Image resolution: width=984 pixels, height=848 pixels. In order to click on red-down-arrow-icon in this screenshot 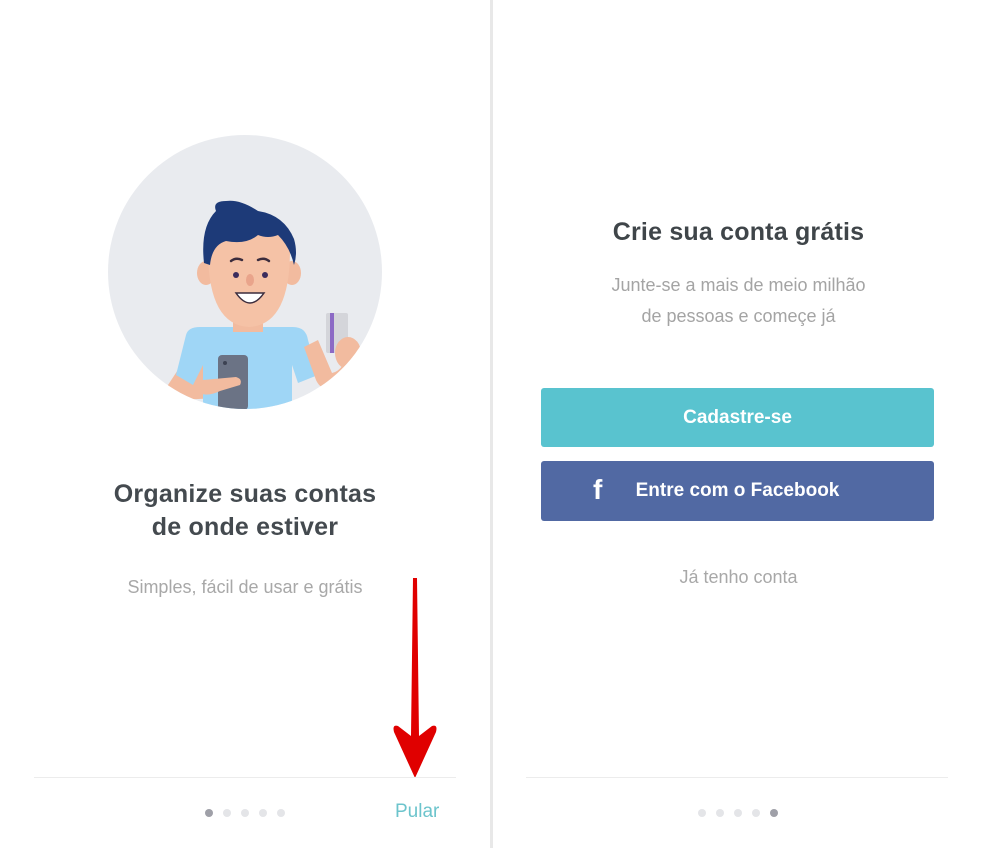, I will do `click(415, 678)`.